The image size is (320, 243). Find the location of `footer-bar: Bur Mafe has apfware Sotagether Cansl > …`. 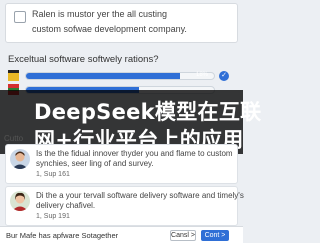

footer-bar: Bur Mafe has apfware Sotagether Cansl > … is located at coordinates (121, 234).